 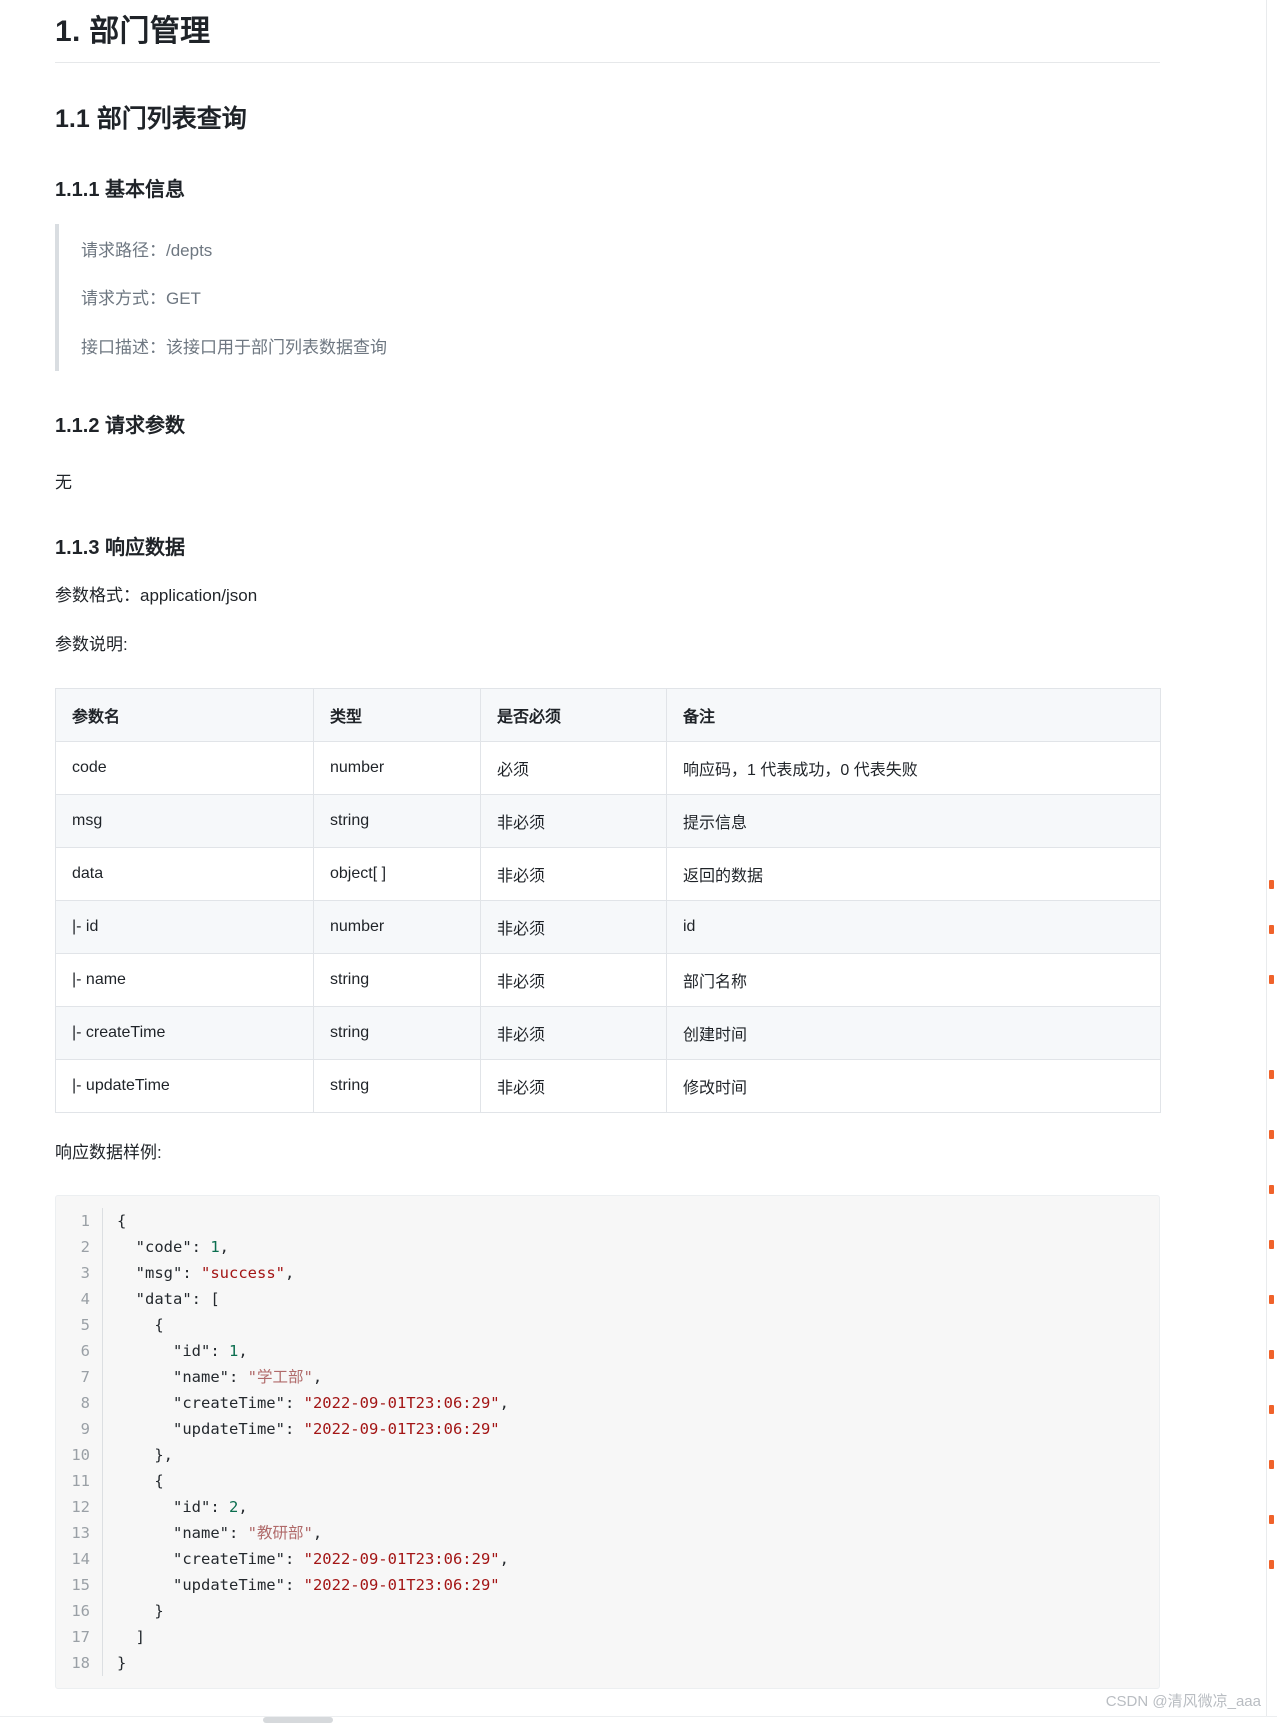 I want to click on interface-desc-label: 接口描述：, so click(x=123, y=347).